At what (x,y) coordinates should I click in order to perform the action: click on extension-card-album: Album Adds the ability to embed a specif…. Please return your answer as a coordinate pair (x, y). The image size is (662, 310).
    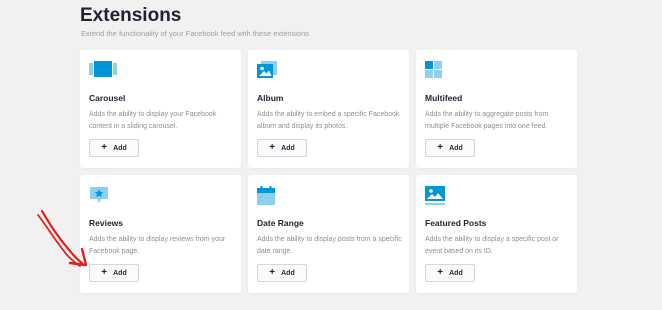
    Looking at the image, I should click on (328, 109).